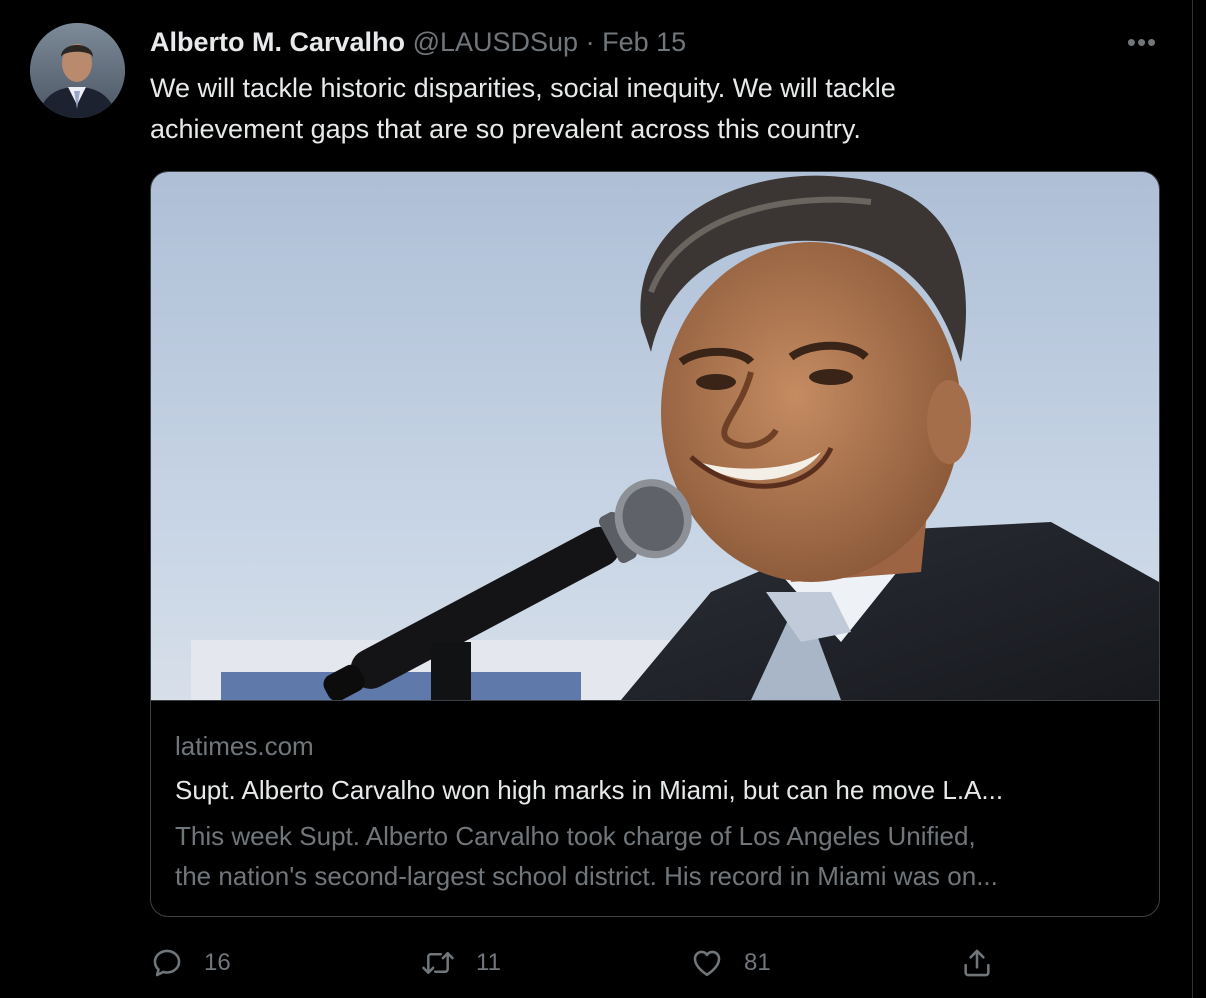 Image resolution: width=1206 pixels, height=998 pixels. What do you see at coordinates (277, 42) in the screenshot?
I see `author-name: Alberto M. Carvalho` at bounding box center [277, 42].